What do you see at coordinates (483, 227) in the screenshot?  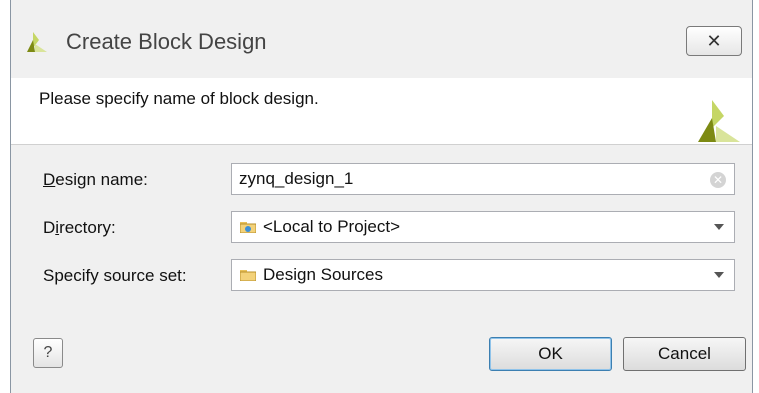 I see `directory-dropdown: <Local to Project>` at bounding box center [483, 227].